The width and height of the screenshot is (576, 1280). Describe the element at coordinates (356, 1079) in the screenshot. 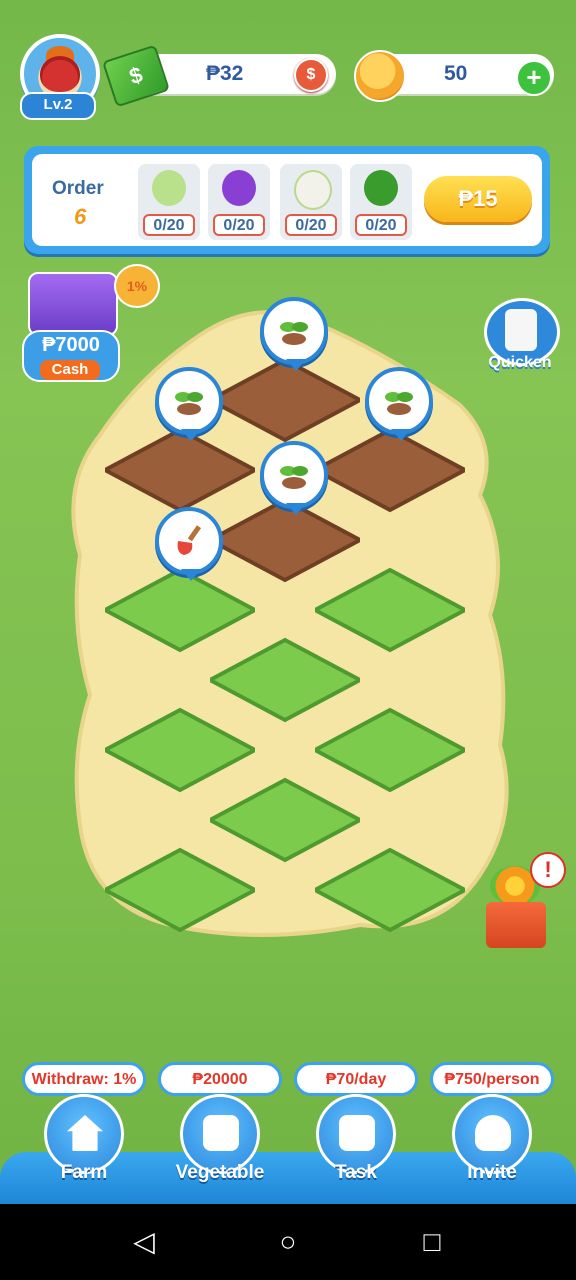

I see `task-tag: ₱70/day` at that location.